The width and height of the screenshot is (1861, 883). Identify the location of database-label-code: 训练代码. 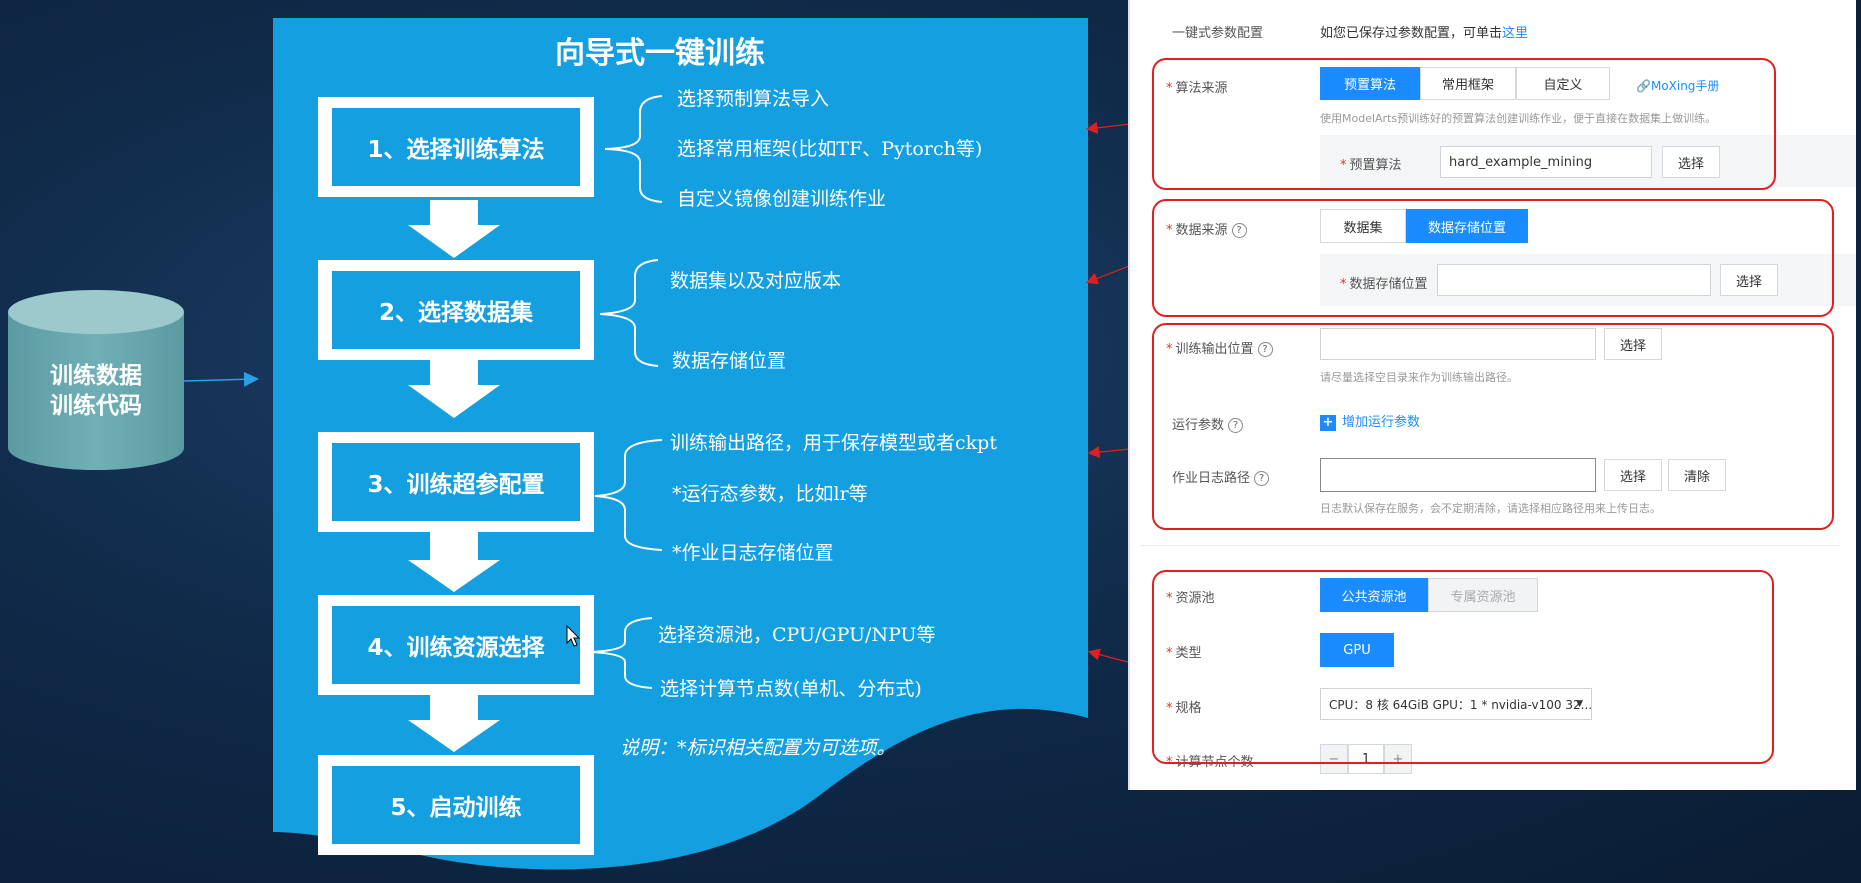
(96, 406).